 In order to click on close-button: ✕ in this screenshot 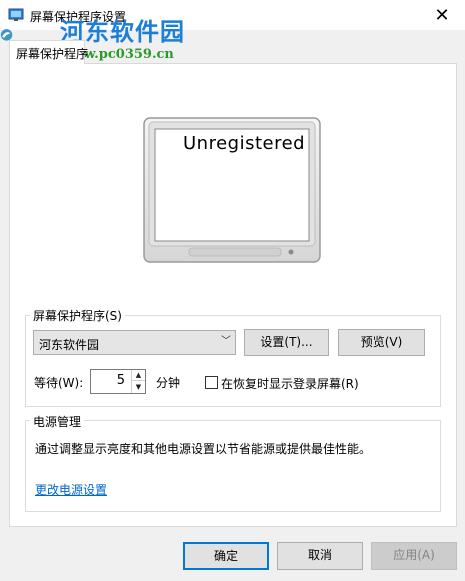, I will do `click(442, 15)`.